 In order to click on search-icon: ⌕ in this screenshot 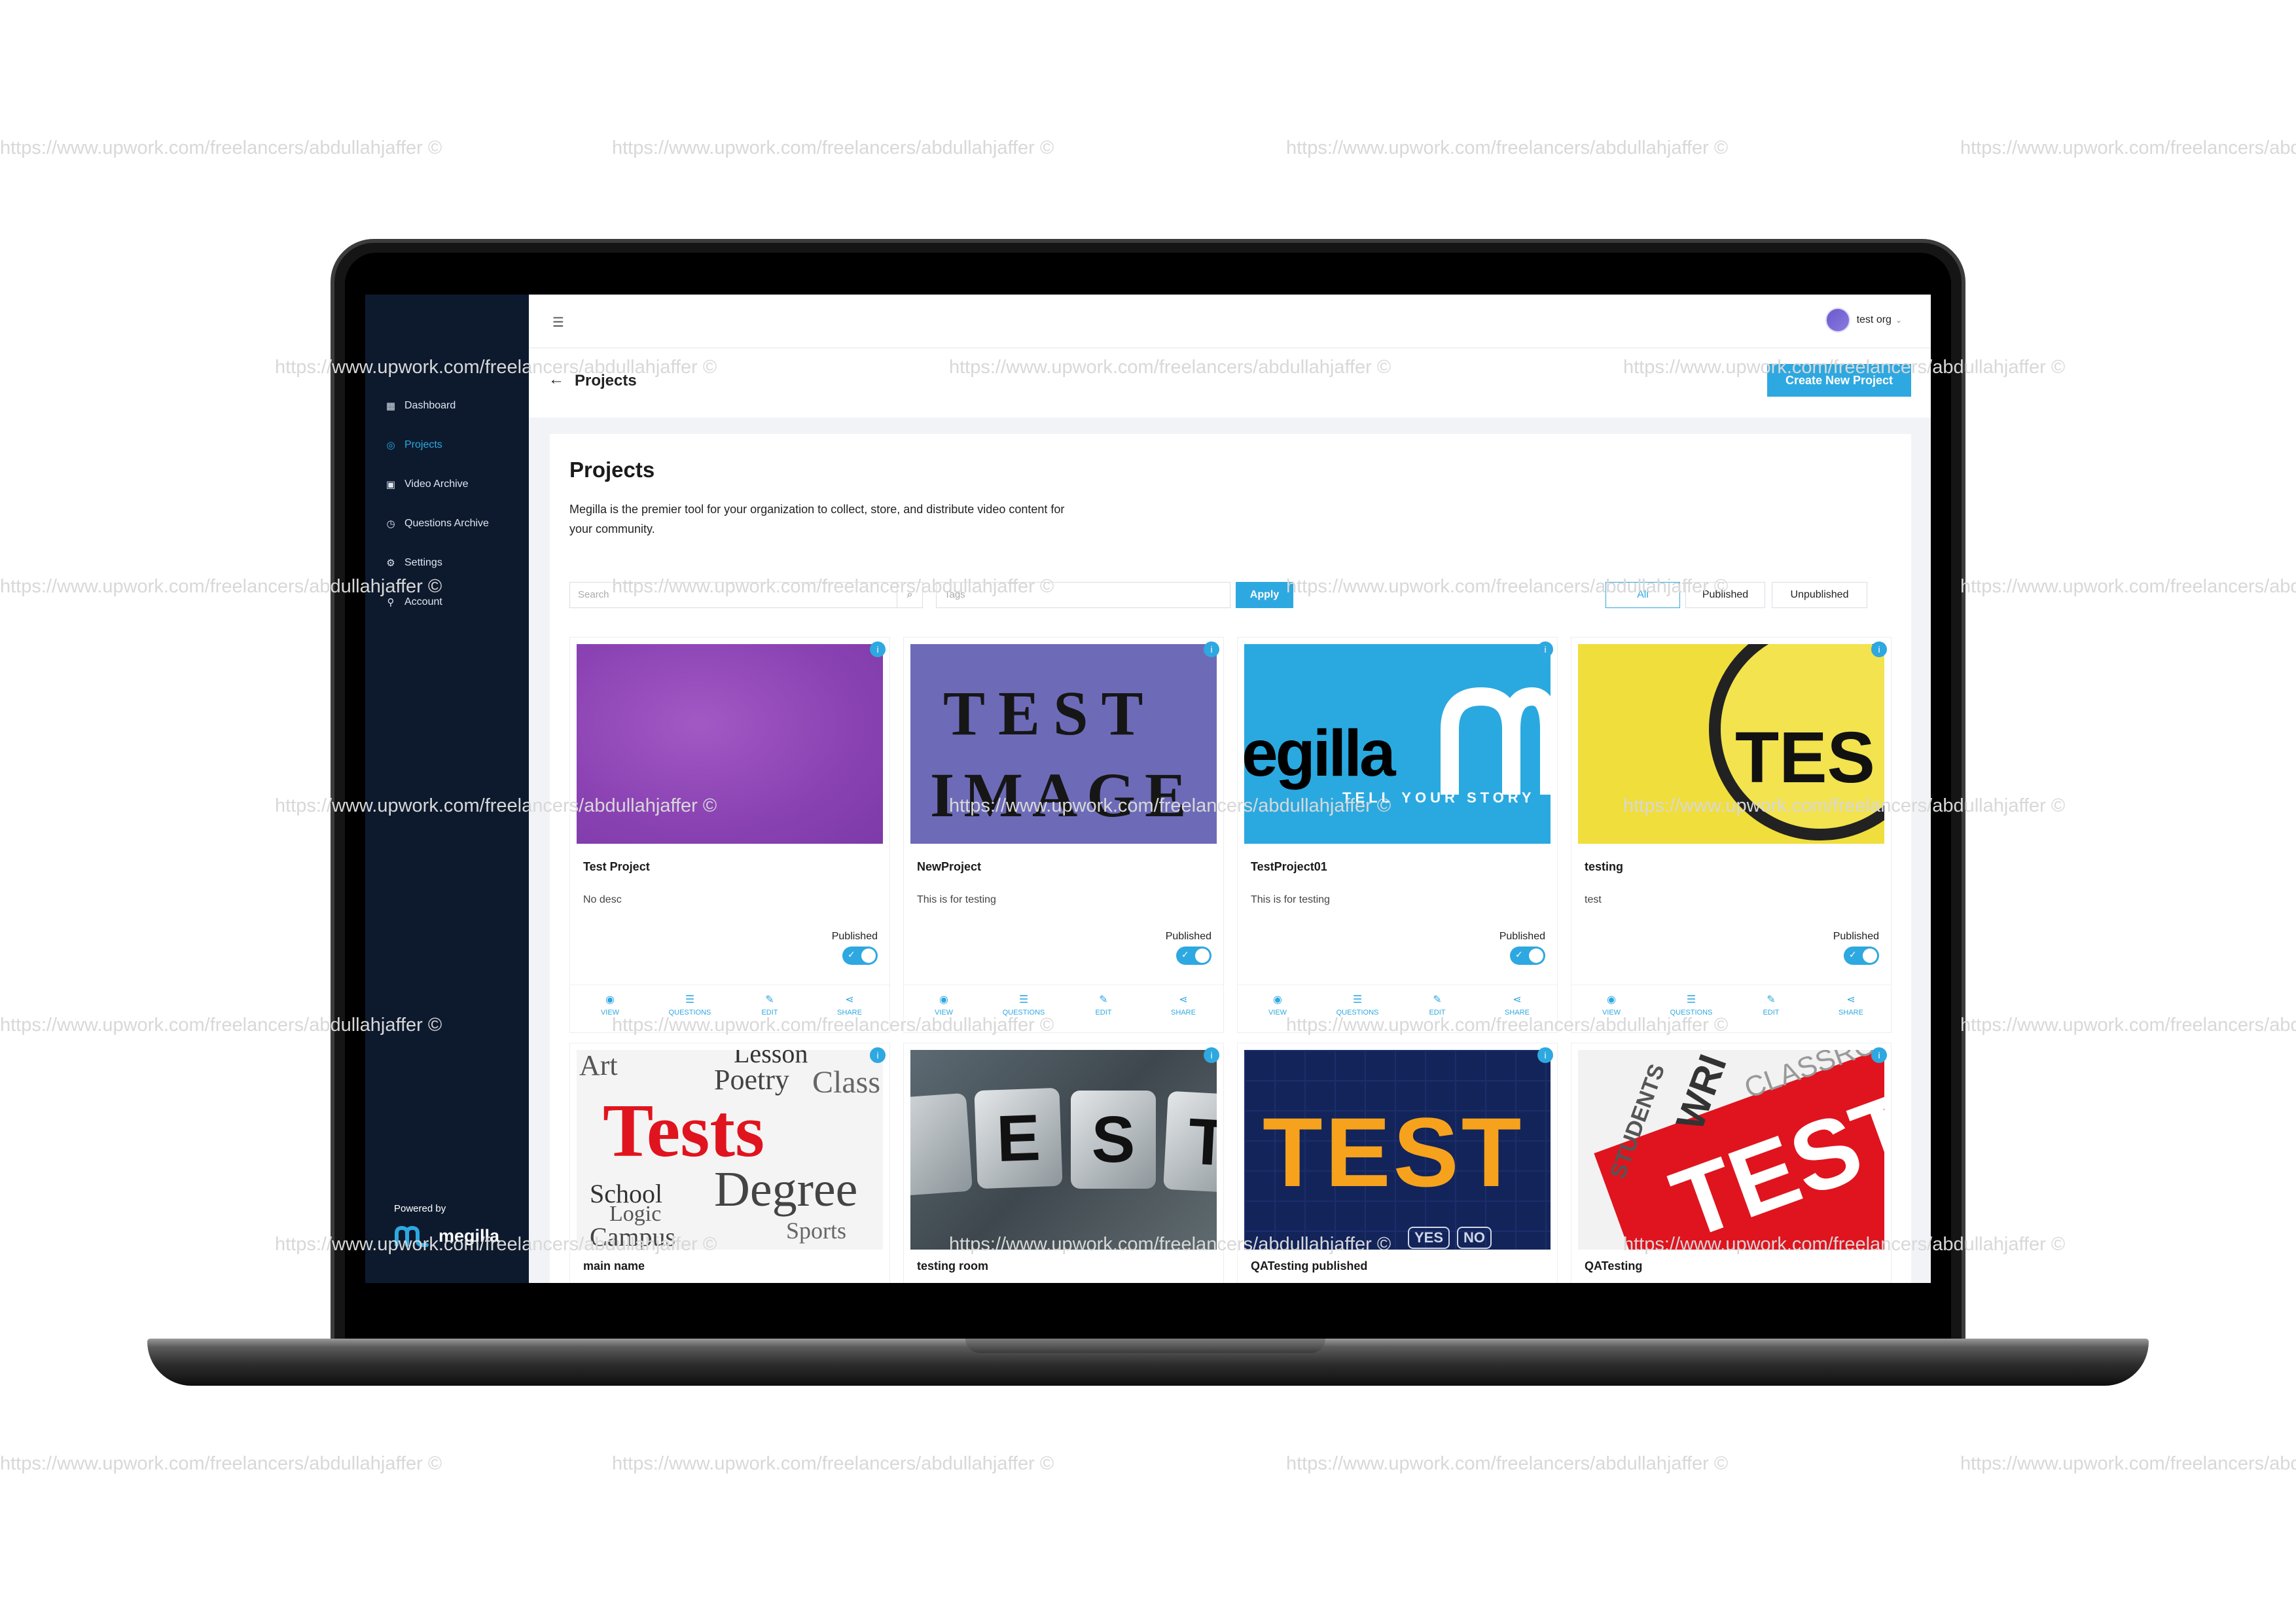, I will do `click(910, 595)`.